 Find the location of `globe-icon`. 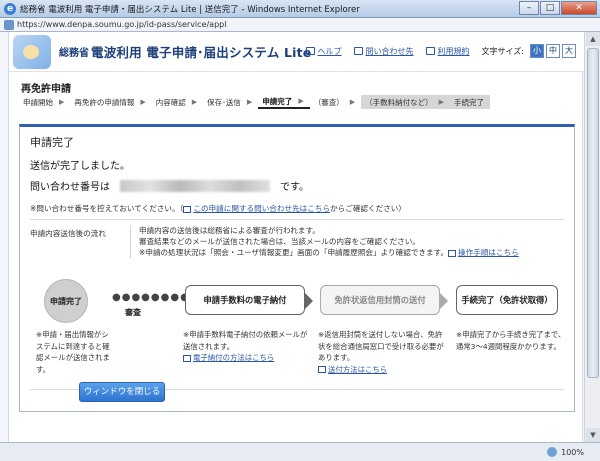

globe-icon is located at coordinates (552, 452).